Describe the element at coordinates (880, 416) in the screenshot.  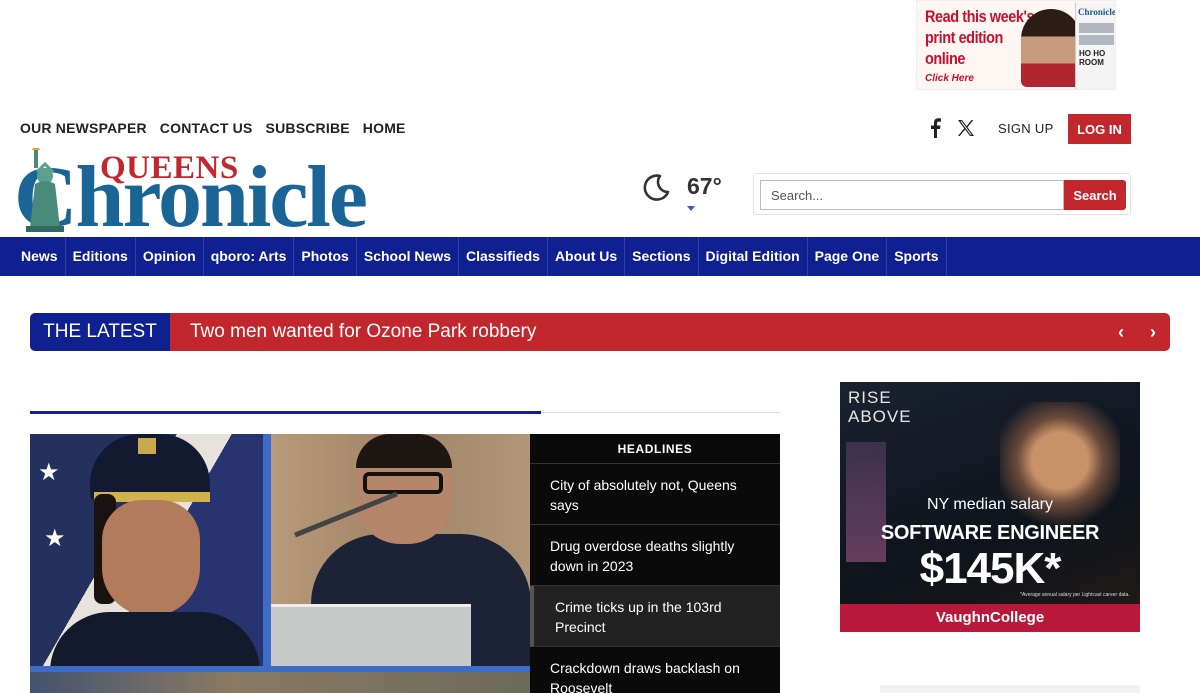
I see `ad-tagline-above: ABOVE` at that location.